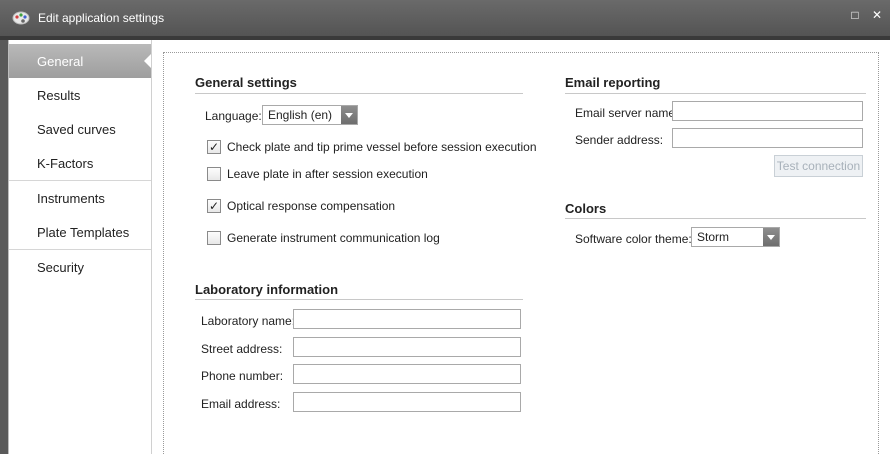  I want to click on laboratory-information-title: Laboratory information, so click(267, 289).